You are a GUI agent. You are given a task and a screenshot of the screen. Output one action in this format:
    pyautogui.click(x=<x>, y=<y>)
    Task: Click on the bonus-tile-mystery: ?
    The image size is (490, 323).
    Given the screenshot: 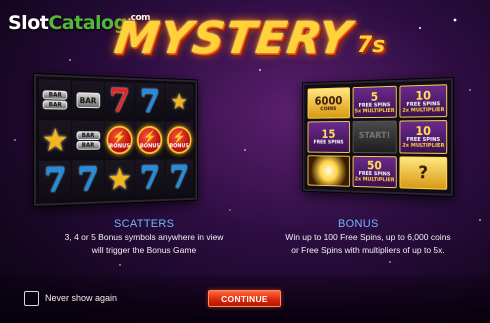 What is the action you would take?
    pyautogui.click(x=423, y=173)
    